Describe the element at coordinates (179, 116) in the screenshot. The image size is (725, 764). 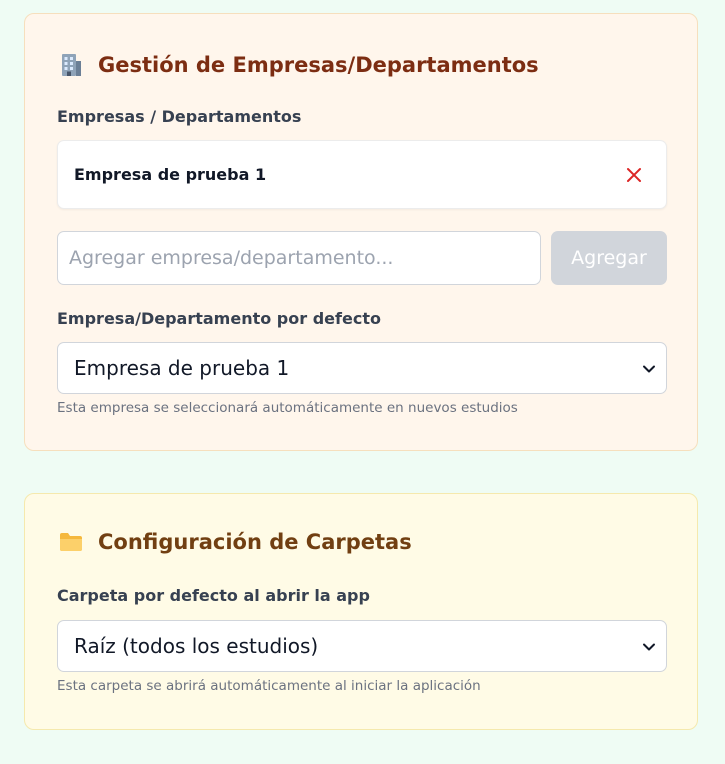
I see `empresas-list-label: Empresas / Departamentos` at that location.